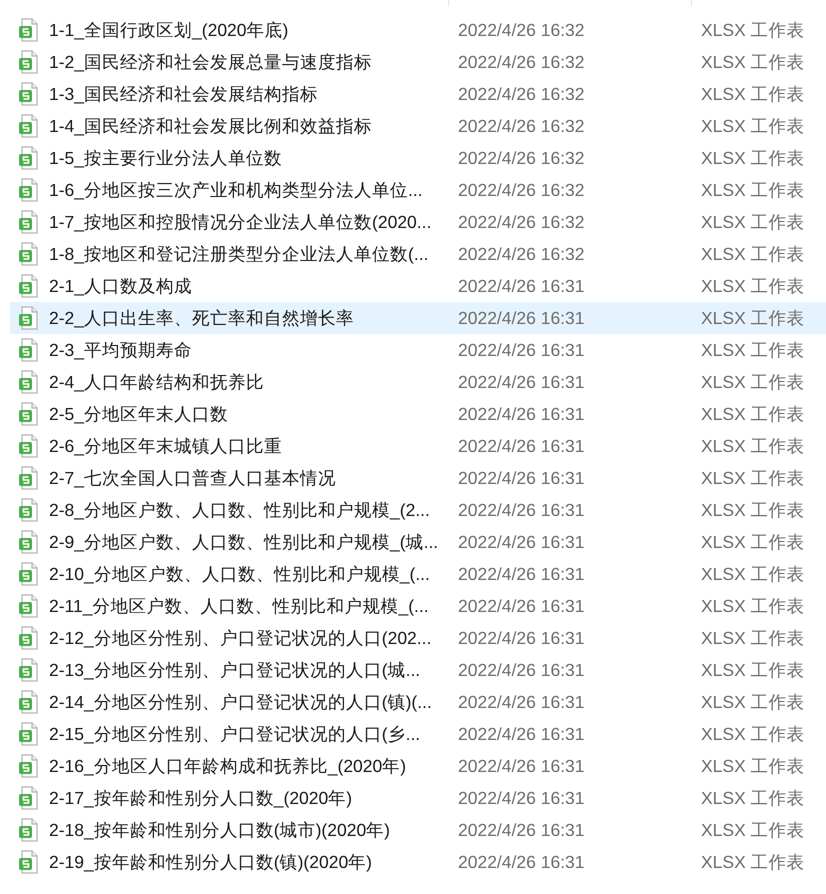 Image resolution: width=826 pixels, height=894 pixels. I want to click on file-name: 1-3_国民经济和社会发展结构指标, so click(183, 94).